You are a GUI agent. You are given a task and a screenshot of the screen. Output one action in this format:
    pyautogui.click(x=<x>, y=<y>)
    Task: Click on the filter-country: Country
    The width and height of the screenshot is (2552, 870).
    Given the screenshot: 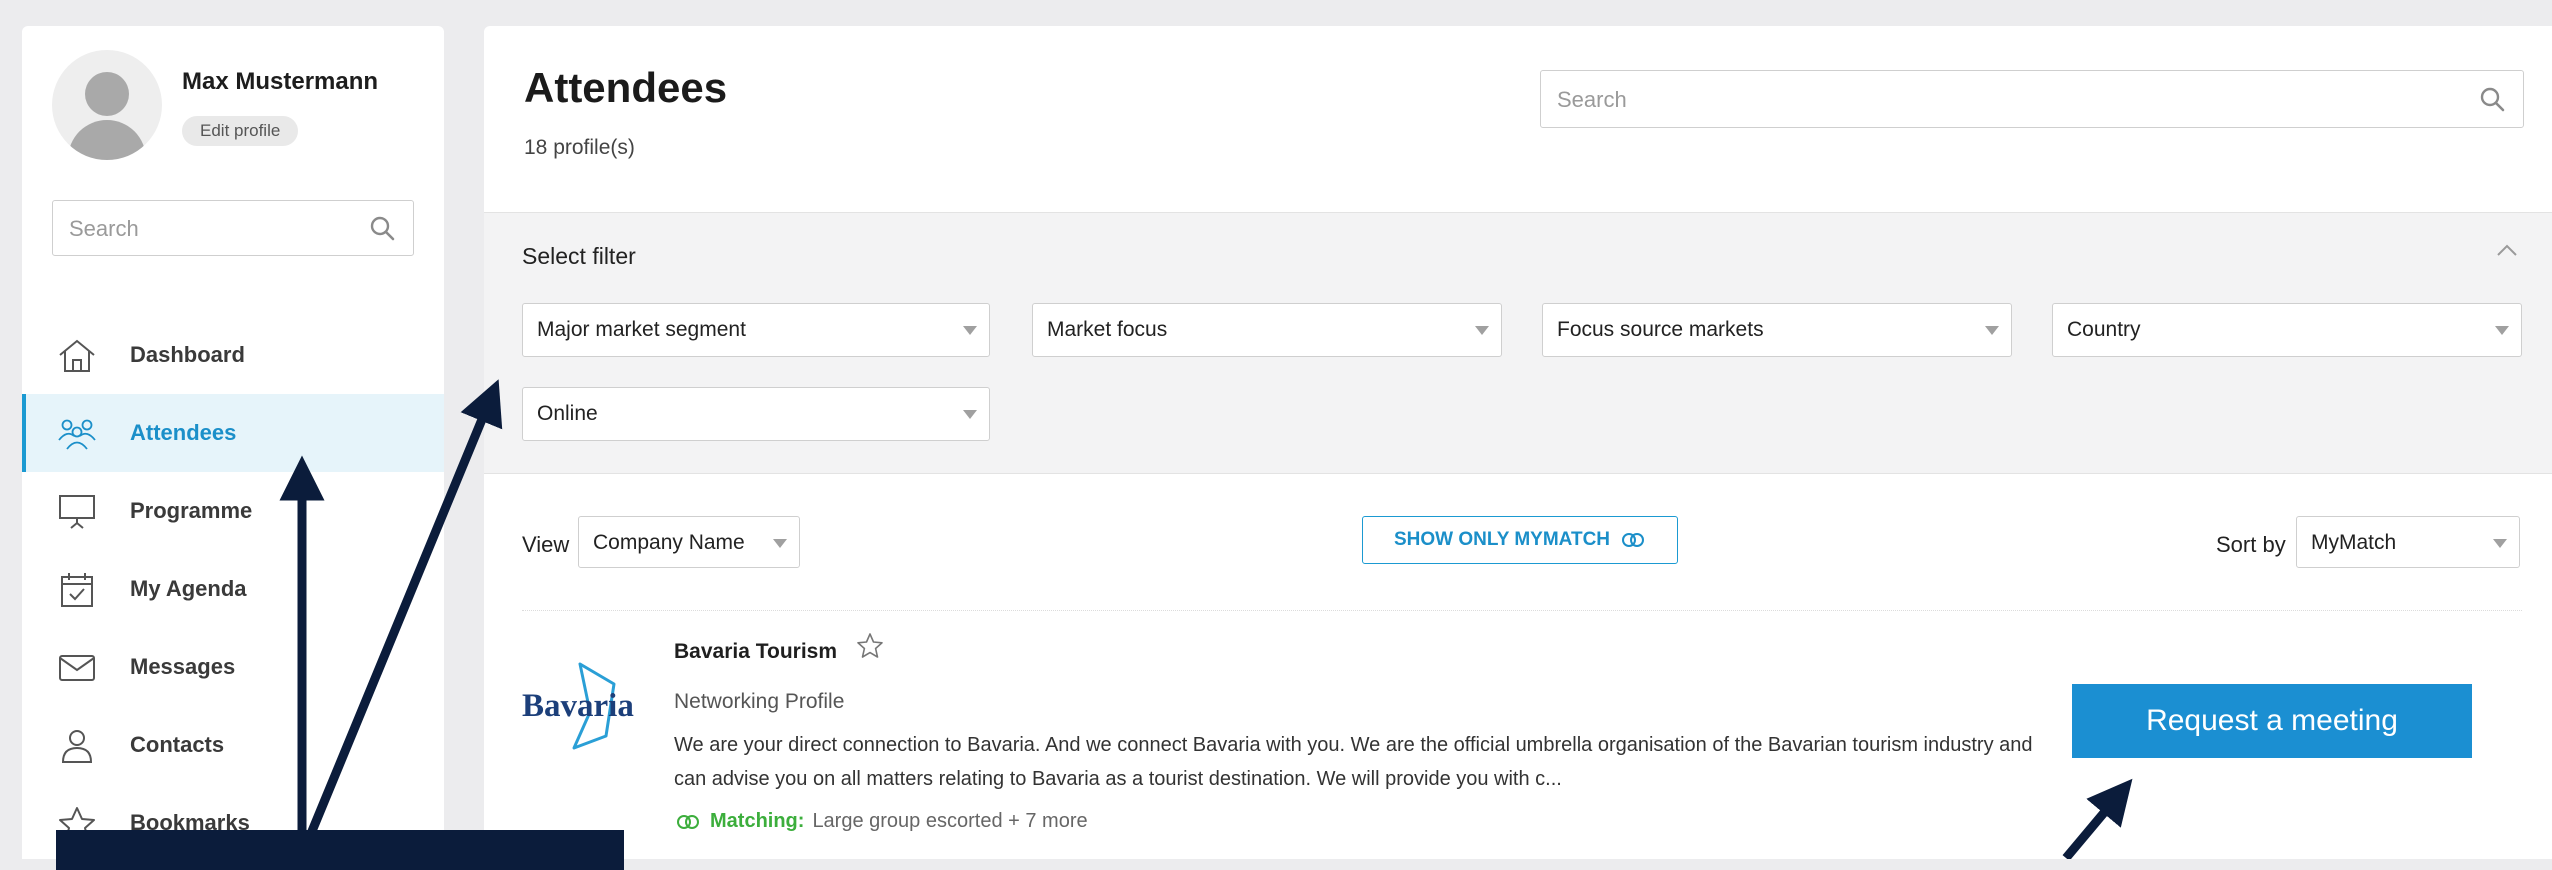 What is the action you would take?
    pyautogui.click(x=2287, y=330)
    